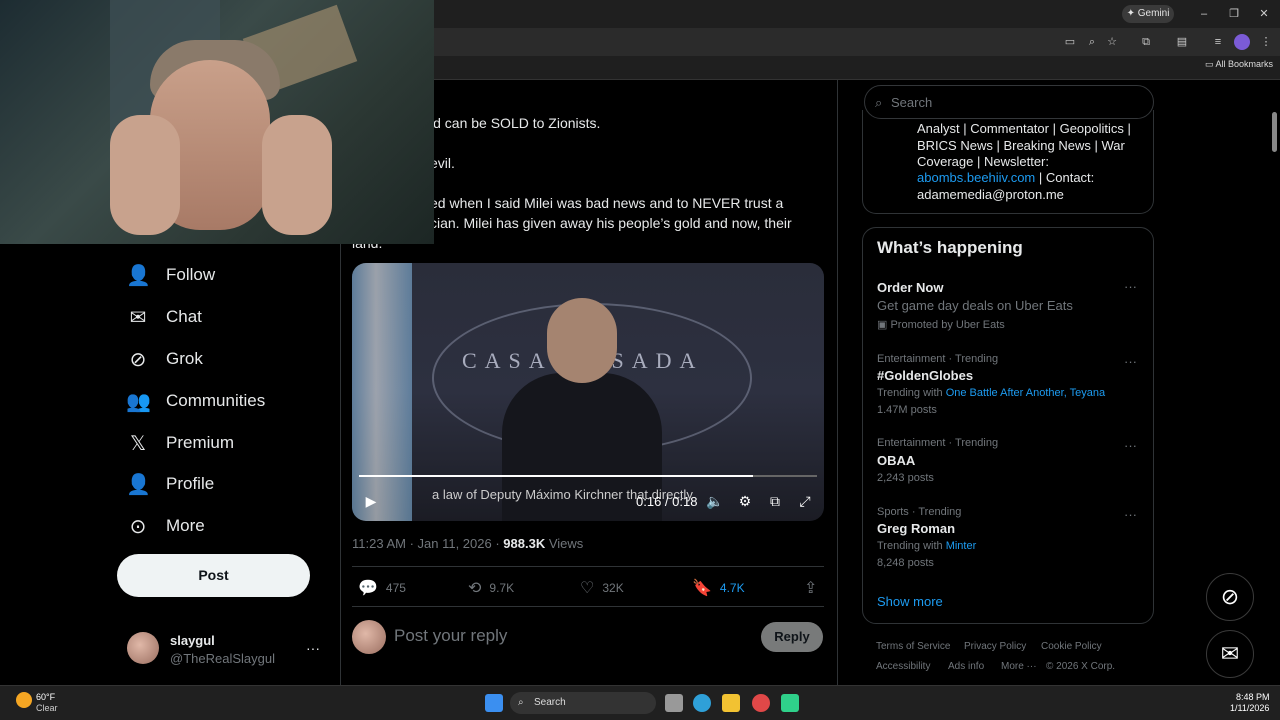 The height and width of the screenshot is (720, 1280). I want to click on pip-icon: ⧉, so click(775, 502).